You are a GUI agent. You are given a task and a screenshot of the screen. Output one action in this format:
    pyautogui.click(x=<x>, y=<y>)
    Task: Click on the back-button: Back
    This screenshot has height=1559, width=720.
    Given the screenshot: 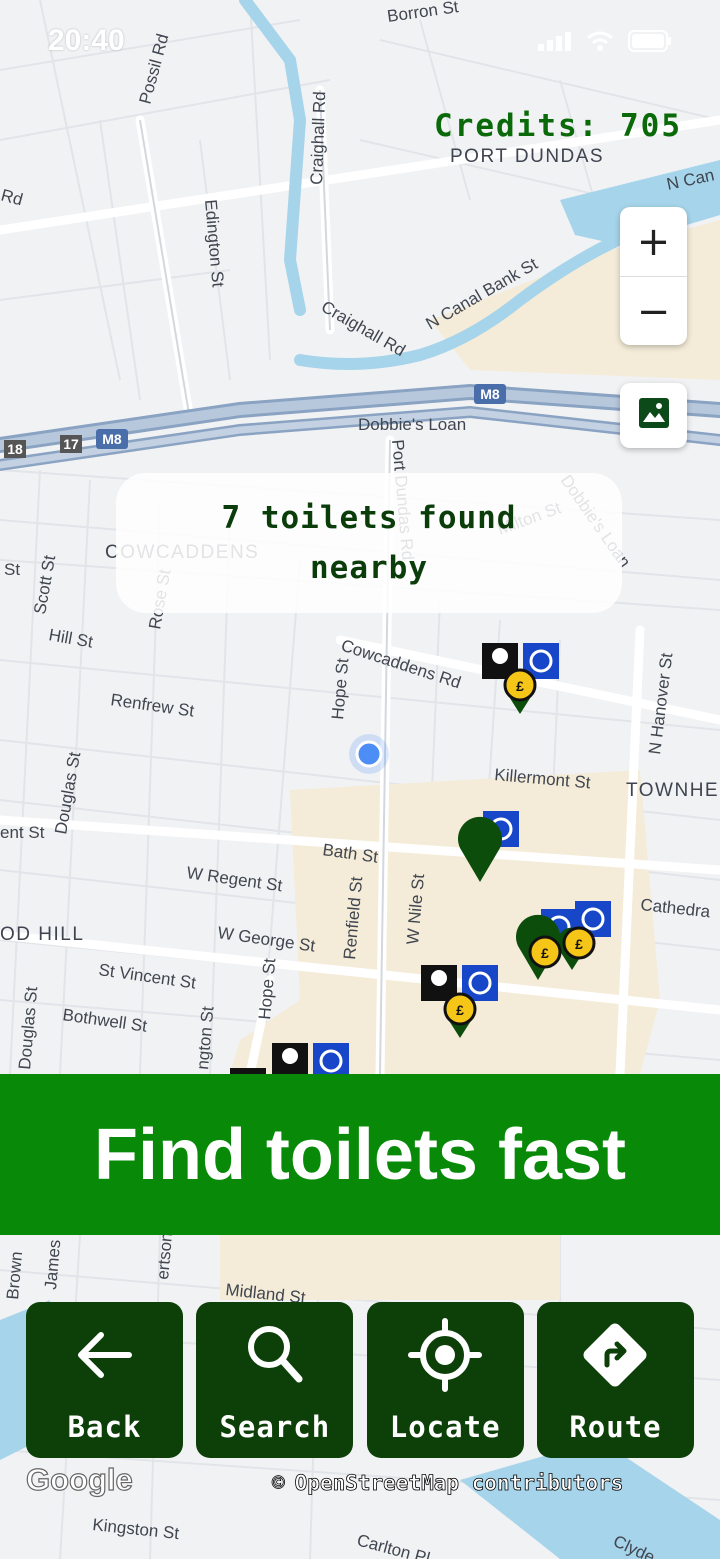 What is the action you would take?
    pyautogui.click(x=104, y=1380)
    